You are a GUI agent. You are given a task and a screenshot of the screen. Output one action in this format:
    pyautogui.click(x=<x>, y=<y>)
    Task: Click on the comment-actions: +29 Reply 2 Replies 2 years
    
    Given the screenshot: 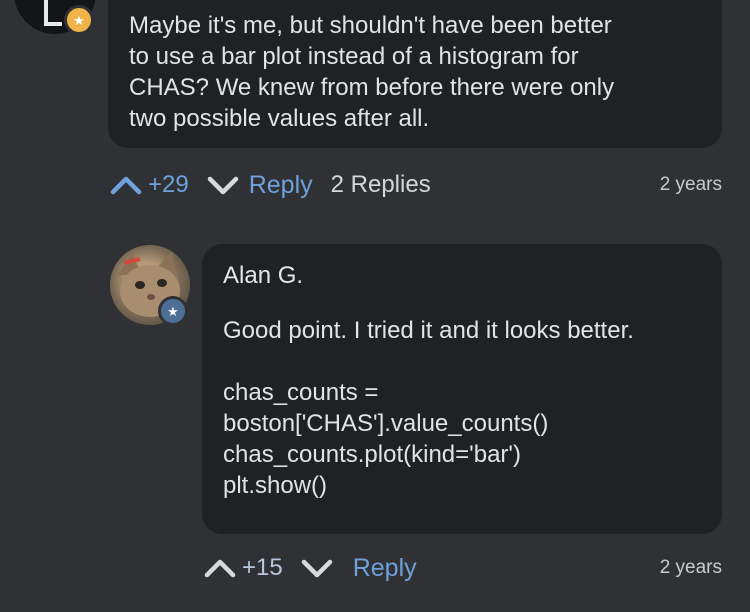 What is the action you would take?
    pyautogui.click(x=415, y=185)
    